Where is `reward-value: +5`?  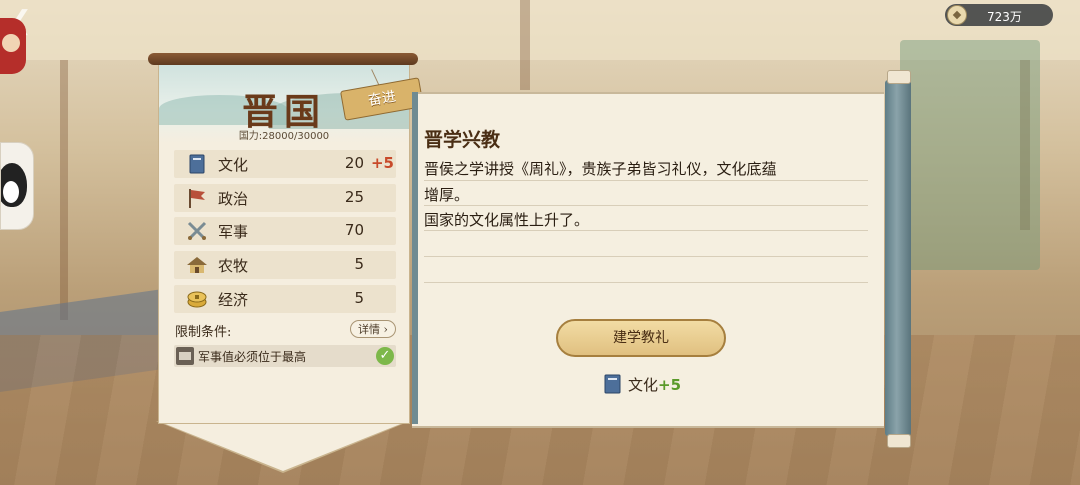
reward-value: +5 is located at coordinates (670, 385).